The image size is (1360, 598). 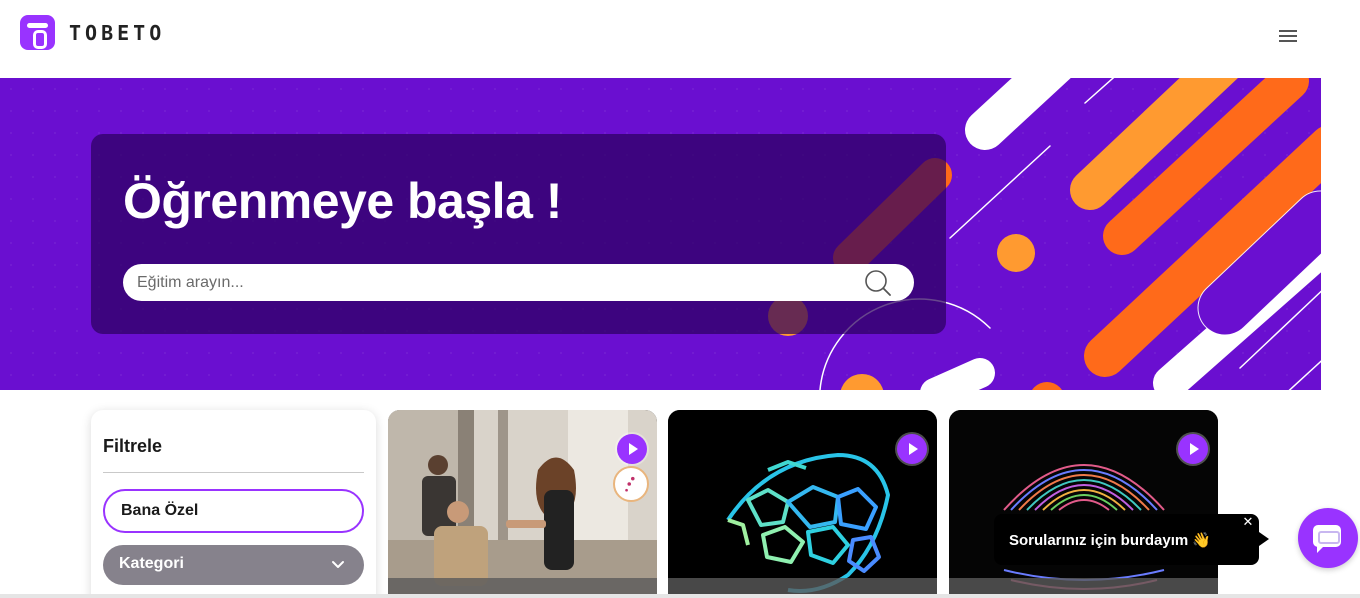 I want to click on special-for-me-button: Bana Özel, so click(x=233, y=511).